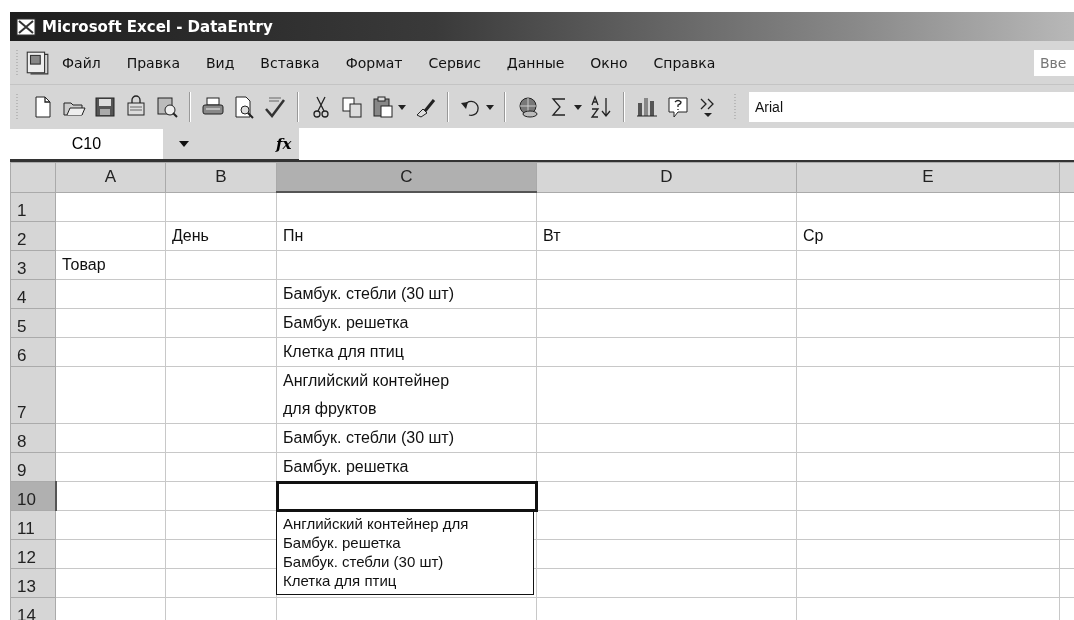  Describe the element at coordinates (293, 235) in the screenshot. I see `cell-text: Пн` at that location.